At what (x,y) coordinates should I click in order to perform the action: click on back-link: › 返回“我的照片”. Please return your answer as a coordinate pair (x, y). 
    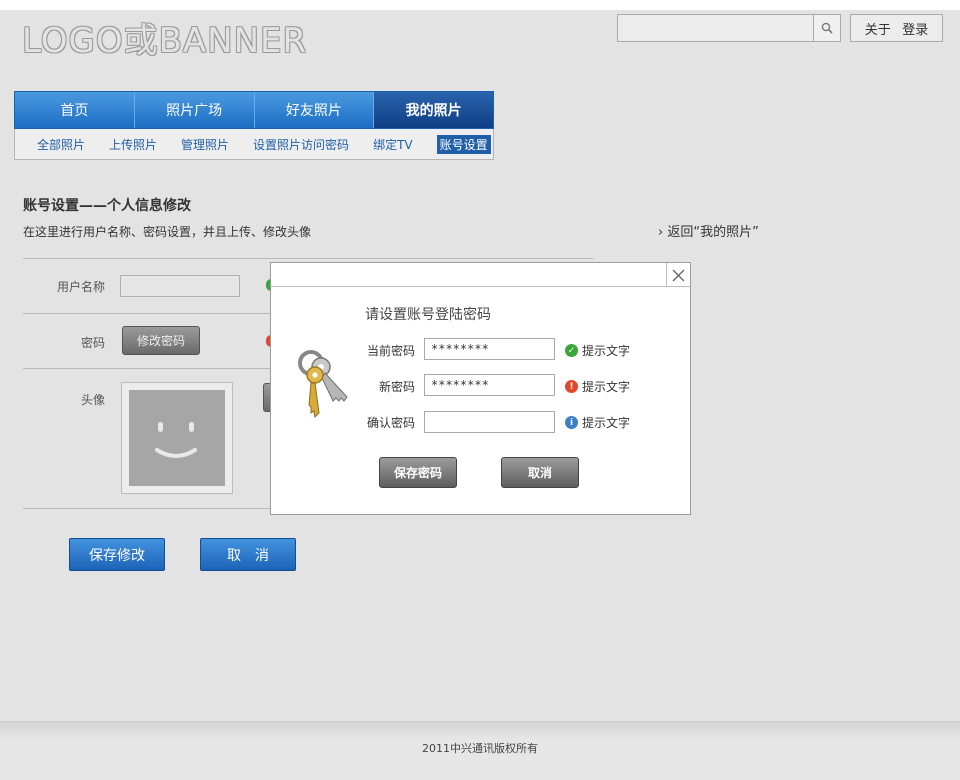
    Looking at the image, I should click on (708, 230).